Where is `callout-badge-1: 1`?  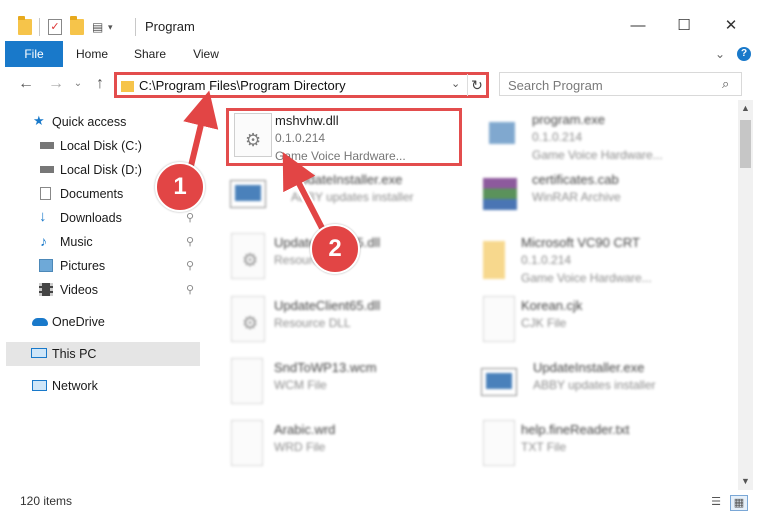
callout-badge-1: 1 is located at coordinates (180, 187).